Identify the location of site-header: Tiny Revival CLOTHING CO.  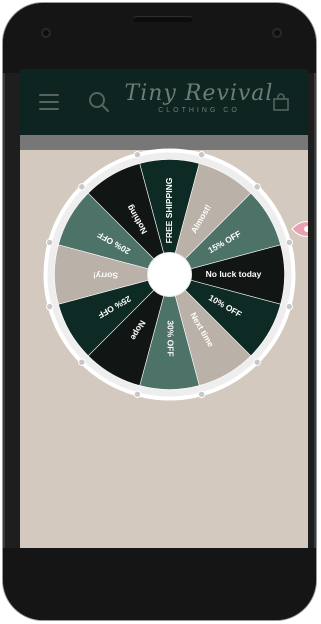
(164, 102).